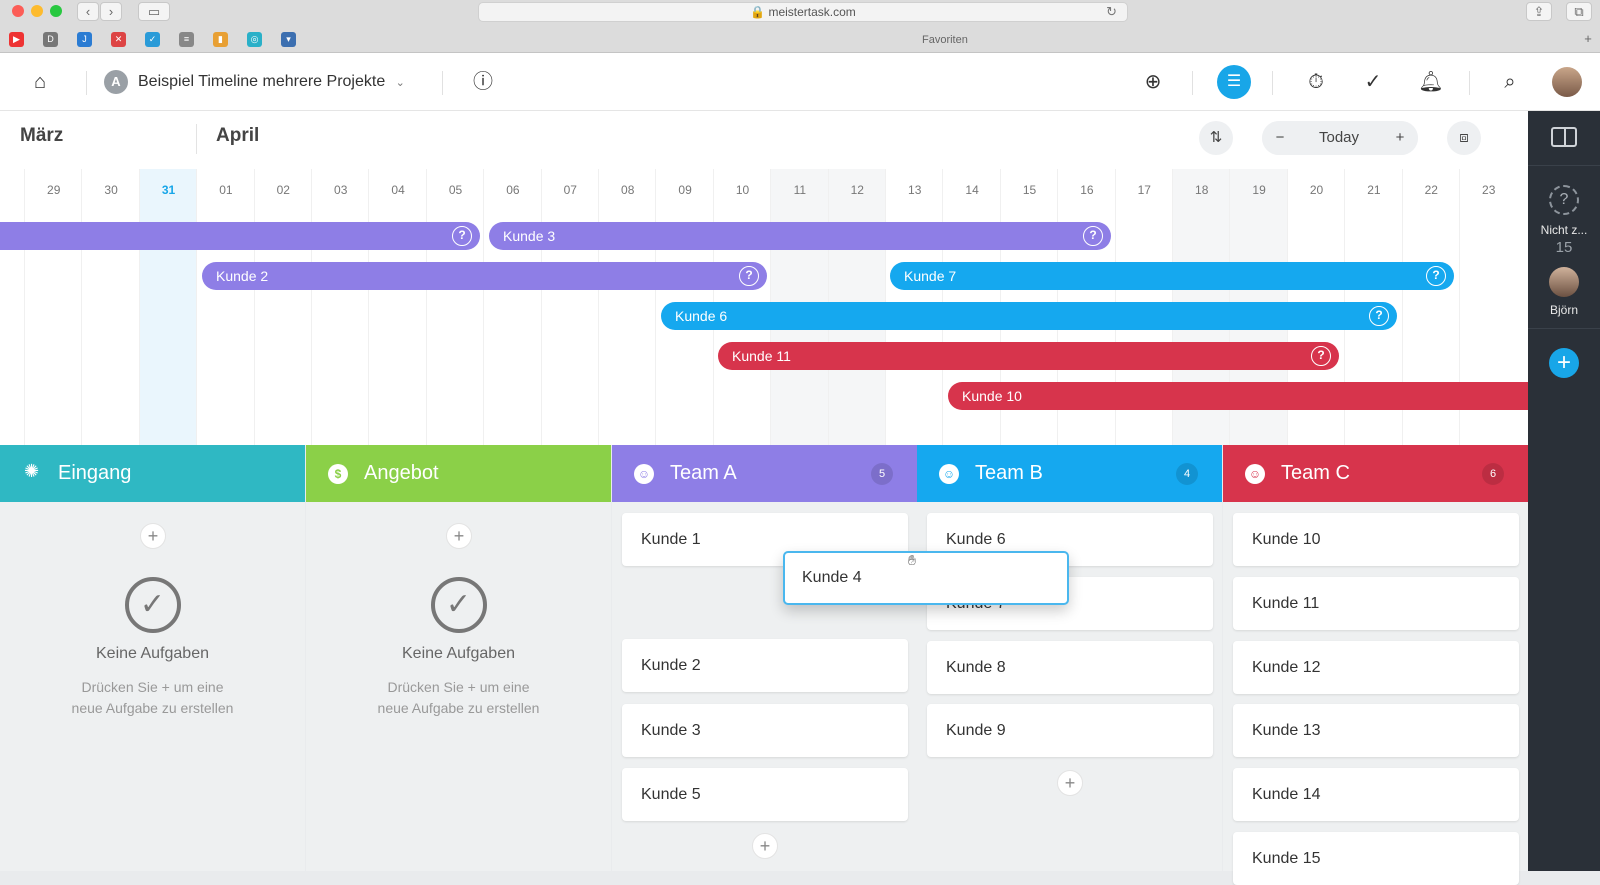 This screenshot has width=1600, height=885. What do you see at coordinates (742, 190) in the screenshot?
I see `day-label: 10` at bounding box center [742, 190].